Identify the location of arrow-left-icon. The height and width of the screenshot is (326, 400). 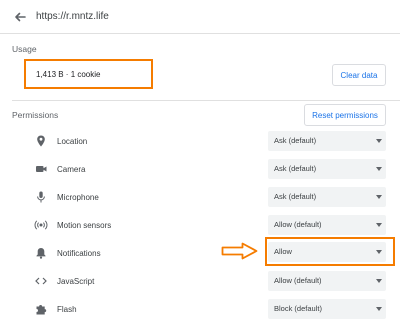
(20, 17).